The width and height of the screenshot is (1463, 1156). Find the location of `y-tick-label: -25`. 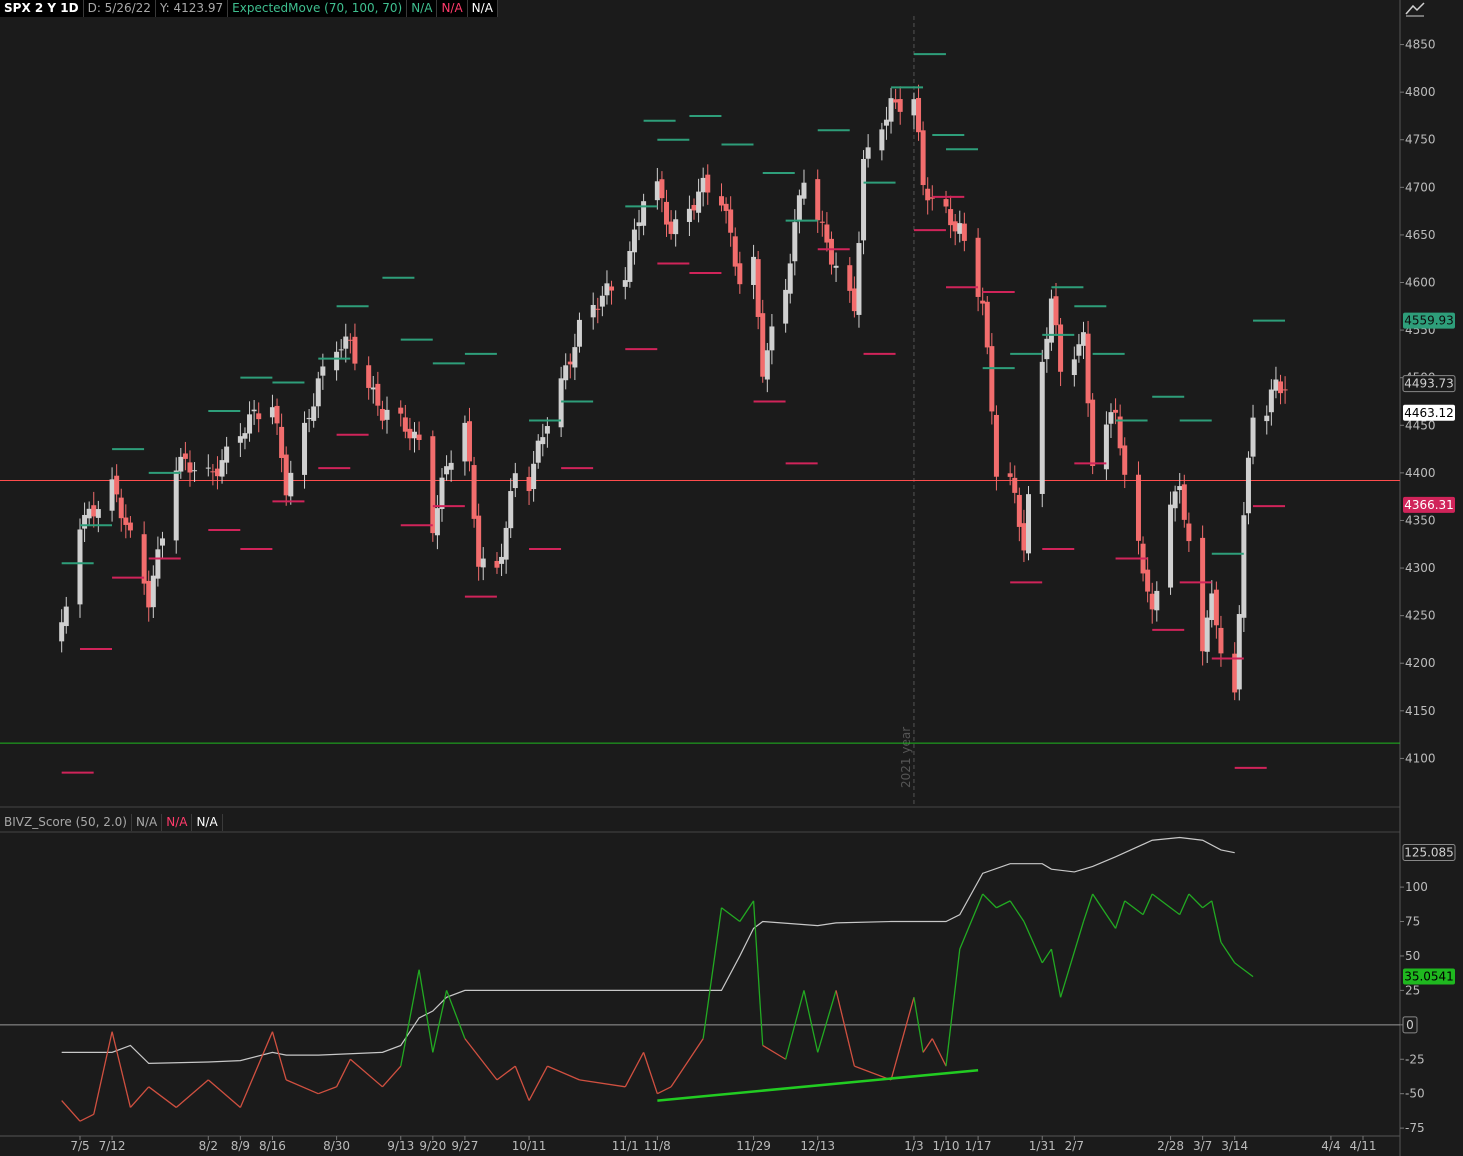

y-tick-label: -25 is located at coordinates (1415, 1059).